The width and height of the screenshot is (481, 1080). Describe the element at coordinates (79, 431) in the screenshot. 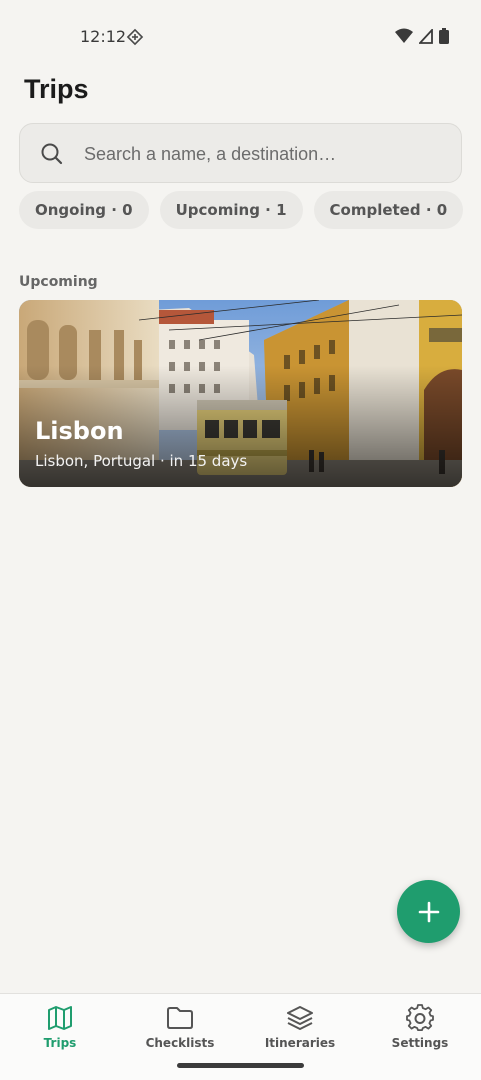

I see `trip-title: Lisbon` at that location.